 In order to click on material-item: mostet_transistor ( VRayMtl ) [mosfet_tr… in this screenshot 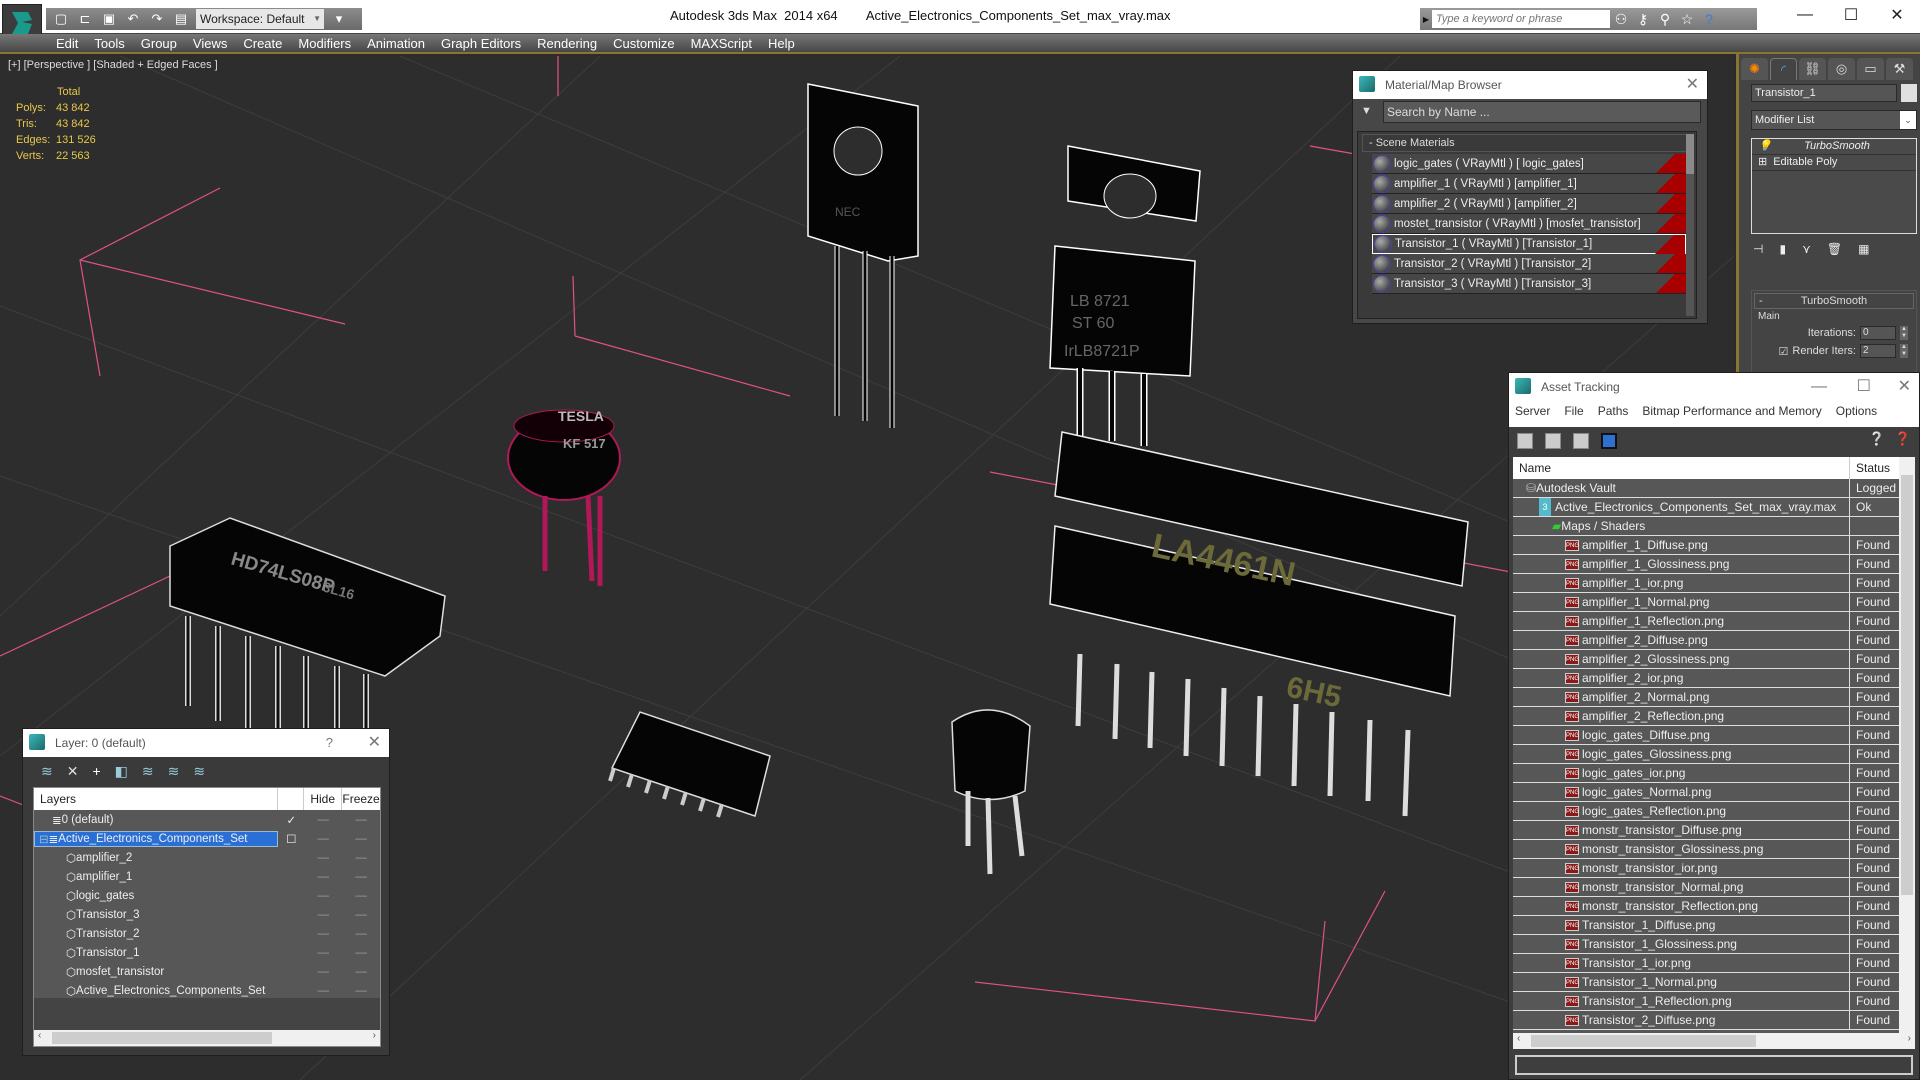, I will do `click(1529, 224)`.